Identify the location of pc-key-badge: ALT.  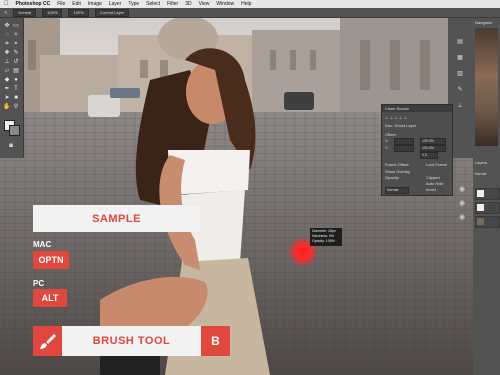
(50, 298).